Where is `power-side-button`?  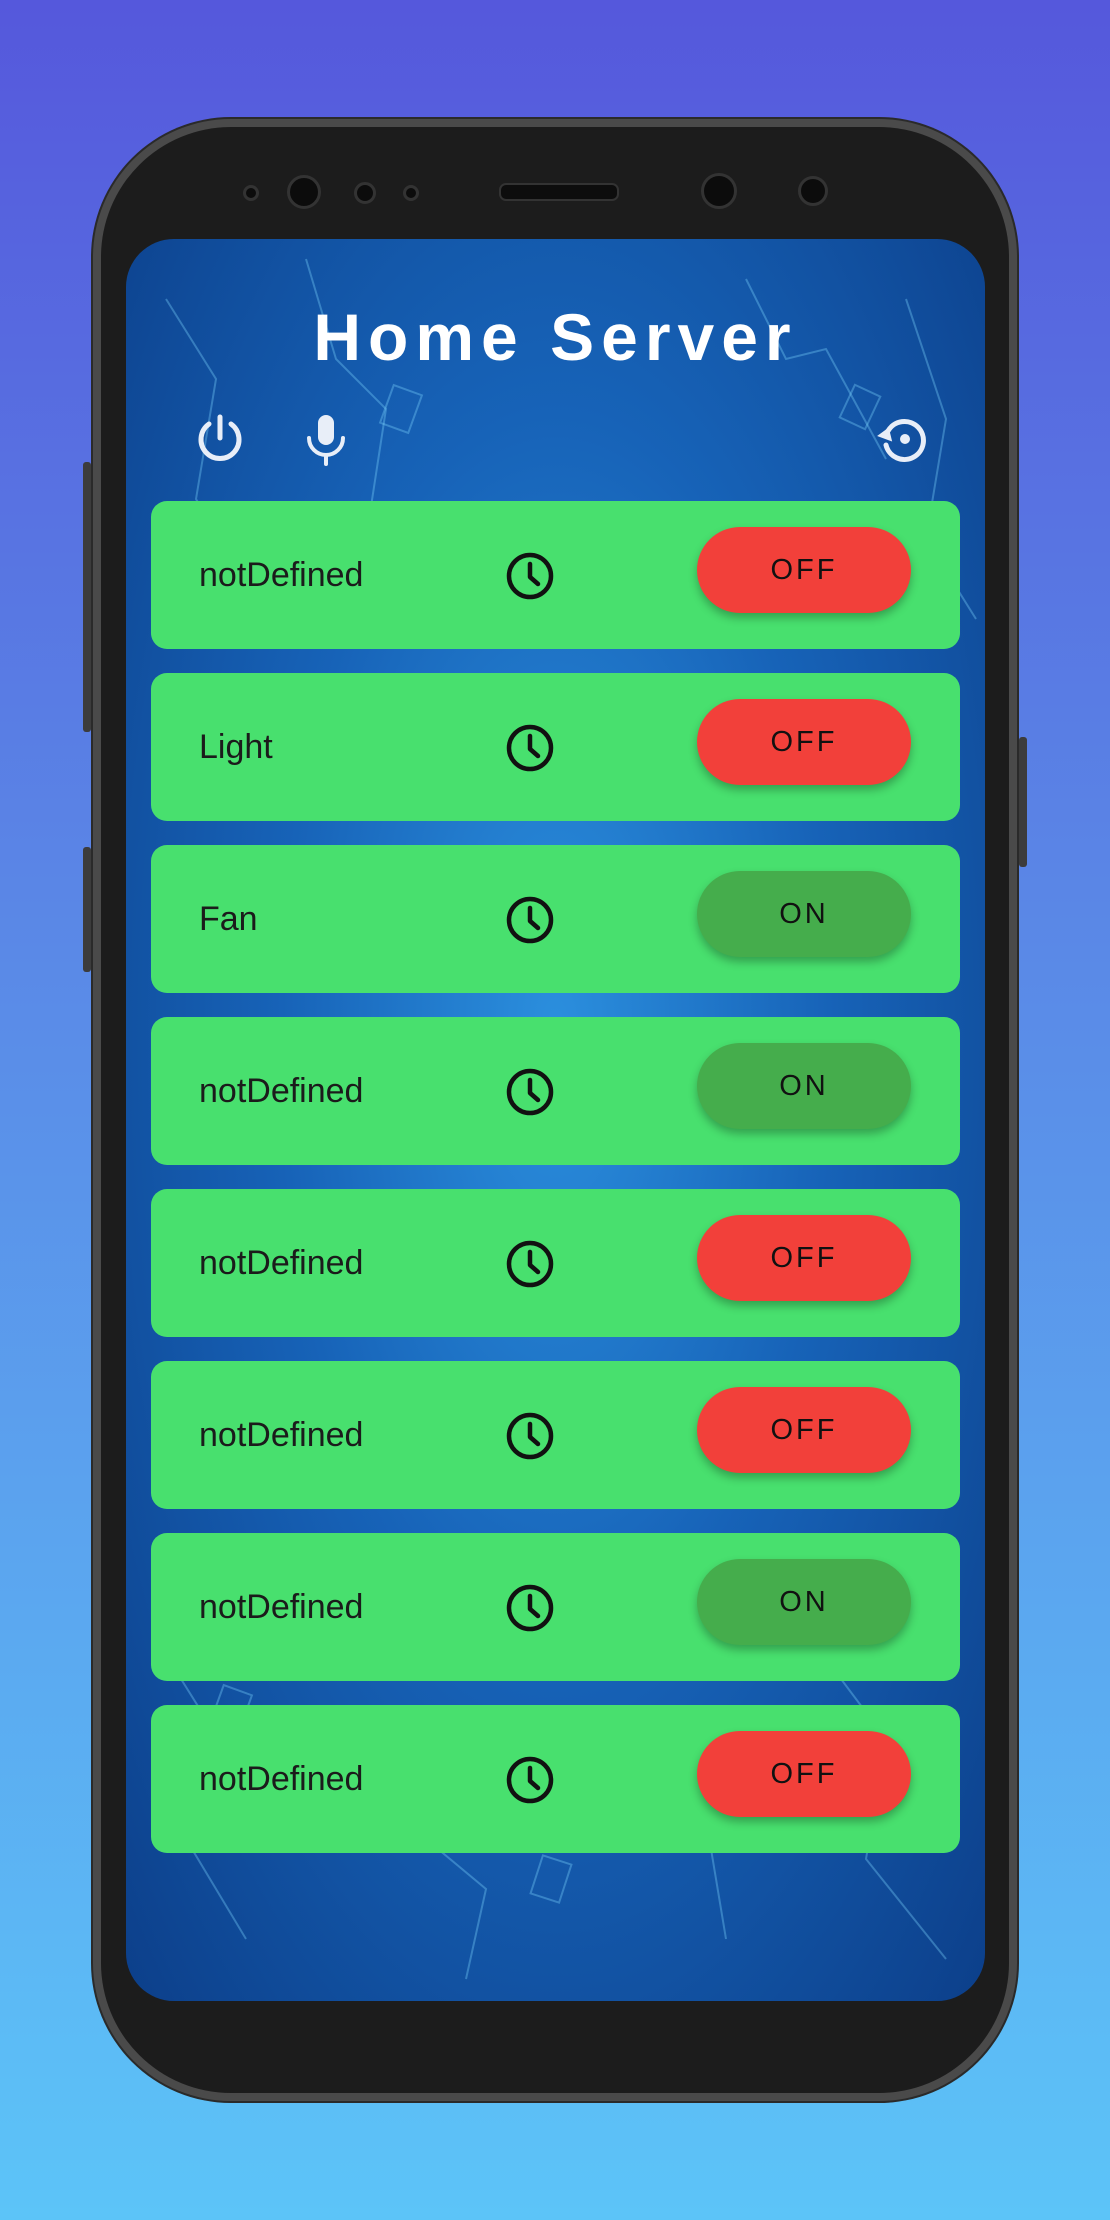 power-side-button is located at coordinates (1023, 802).